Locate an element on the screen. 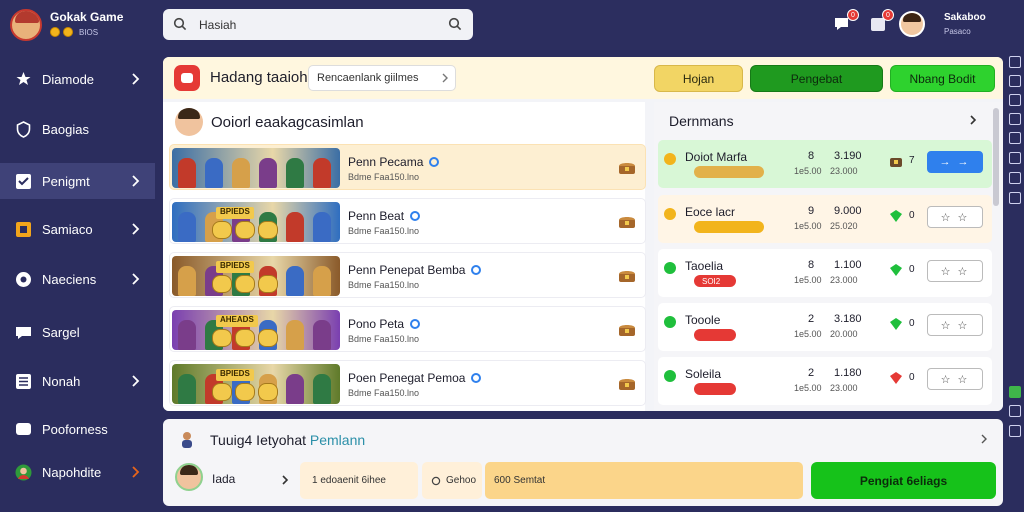  nbang-bodit-button: Nbang Bodit is located at coordinates (942, 78).